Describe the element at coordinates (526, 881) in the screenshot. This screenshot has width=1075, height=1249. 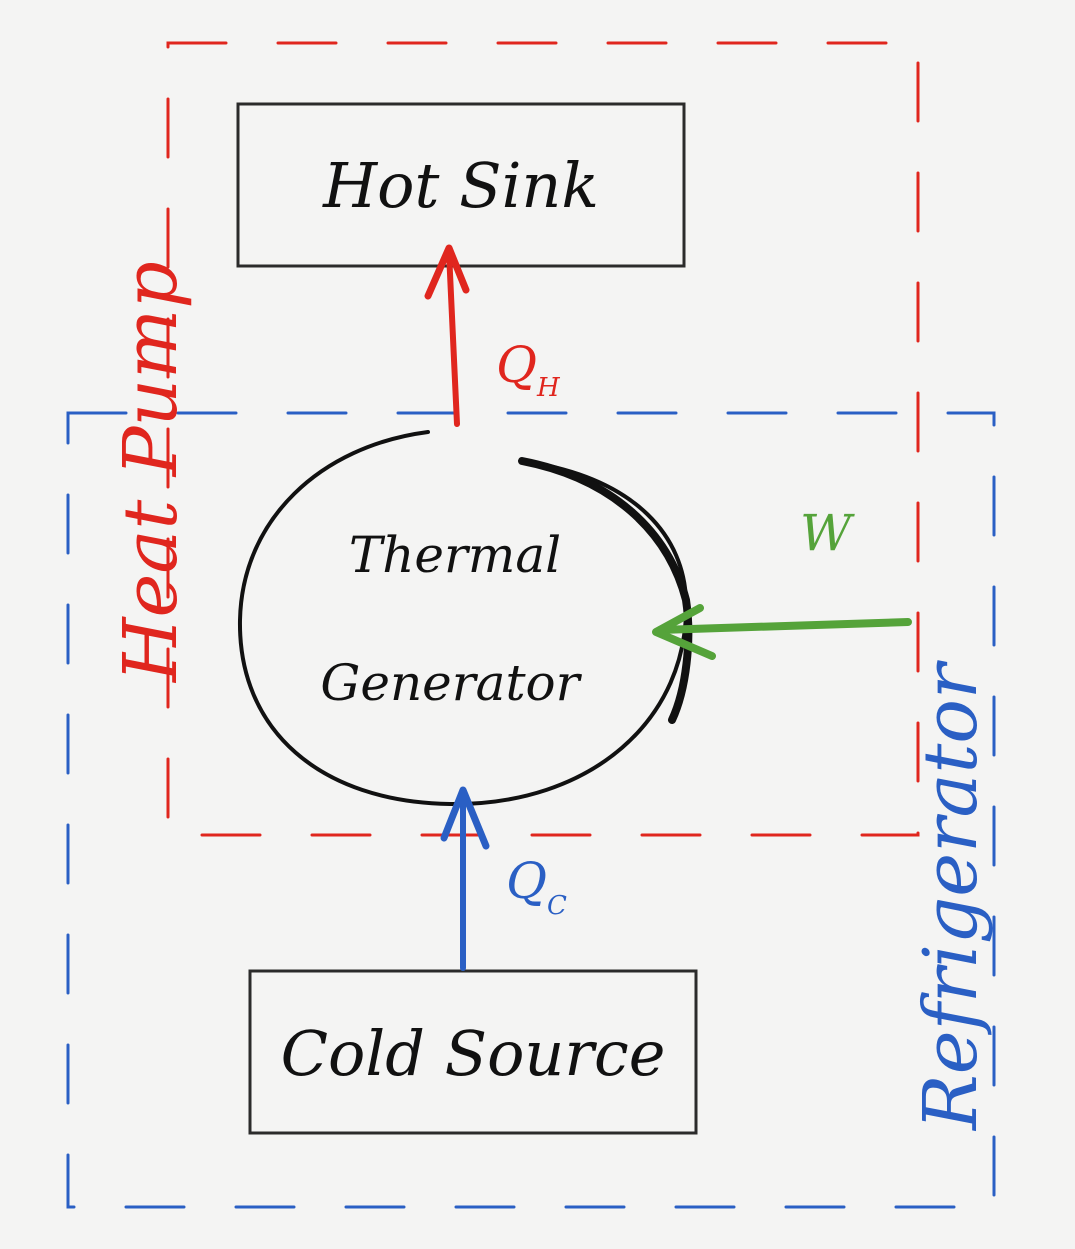
I see `heat-cold-symbol: Q` at that location.